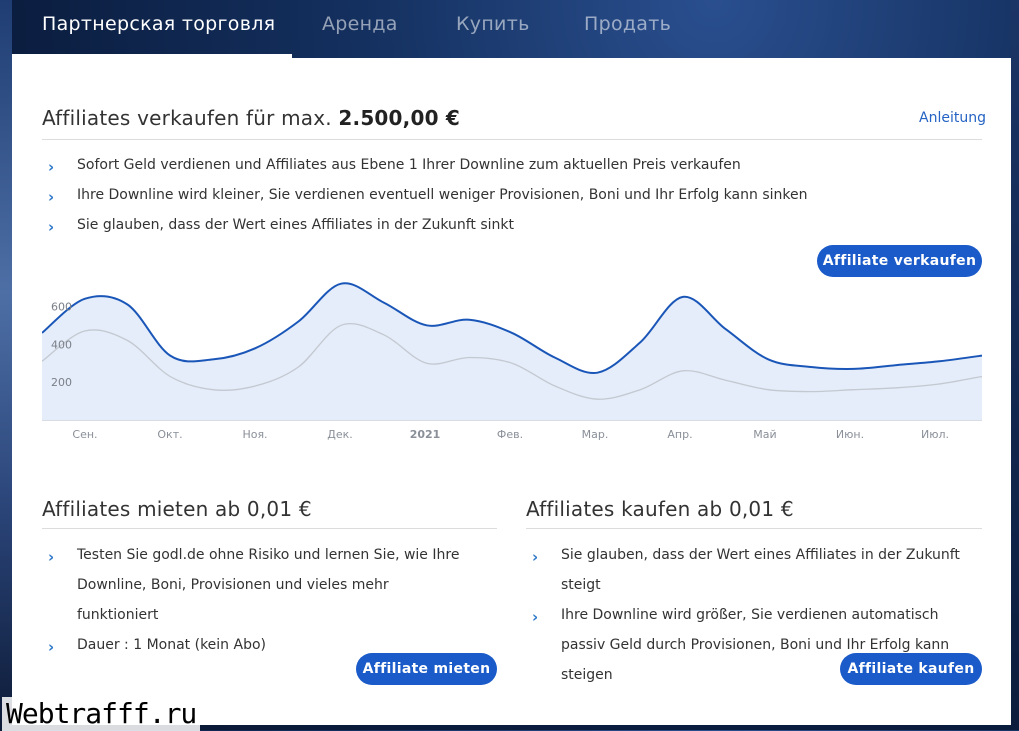  Describe the element at coordinates (6, 365) in the screenshot. I see `background-space` at that location.